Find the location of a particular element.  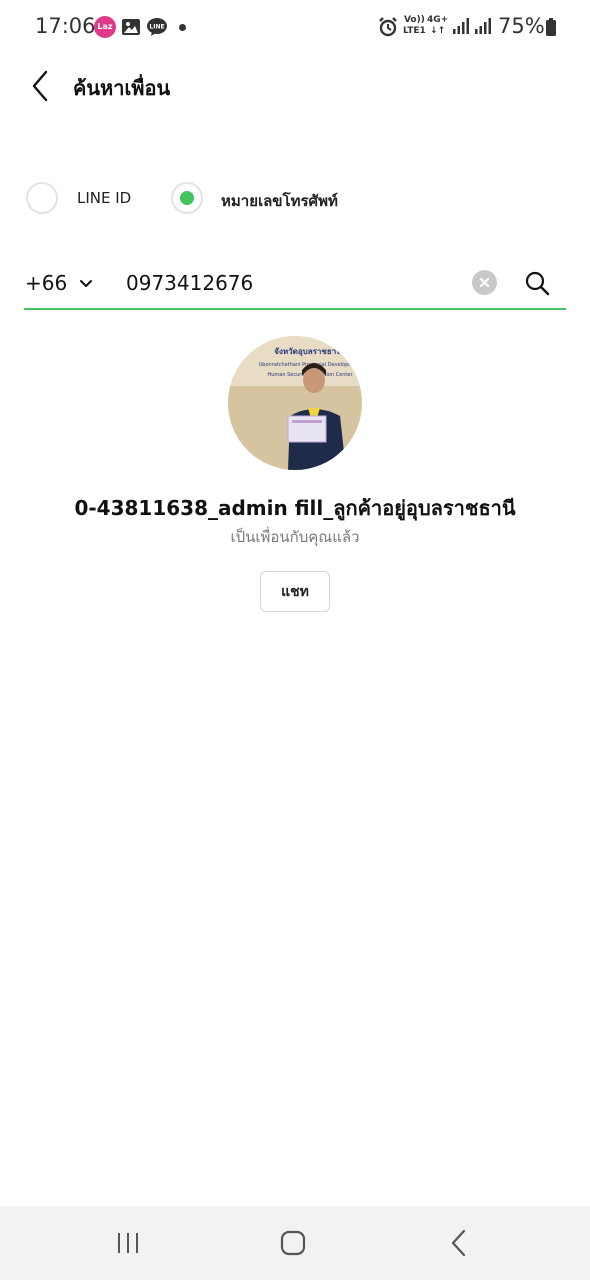

status-bar: 17:06 Laz LINE Vo)) LTE1 4G+ ↓↑ 75% is located at coordinates (295, 28).